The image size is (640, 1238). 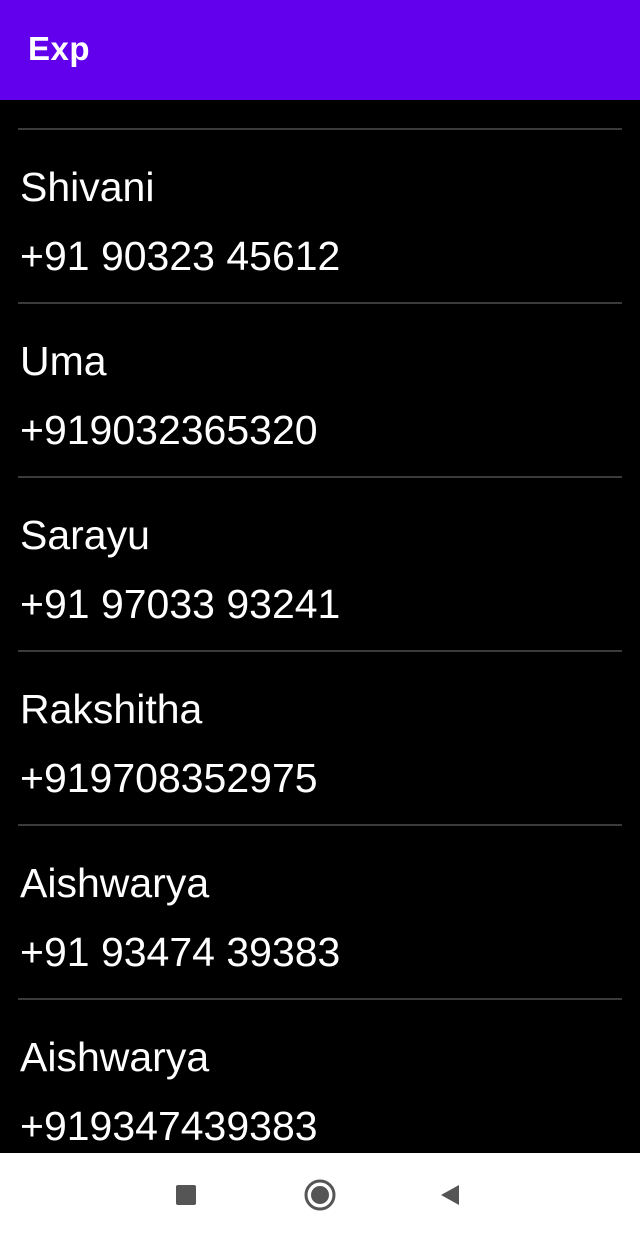 I want to click on contact-name: Uma, so click(x=63, y=361).